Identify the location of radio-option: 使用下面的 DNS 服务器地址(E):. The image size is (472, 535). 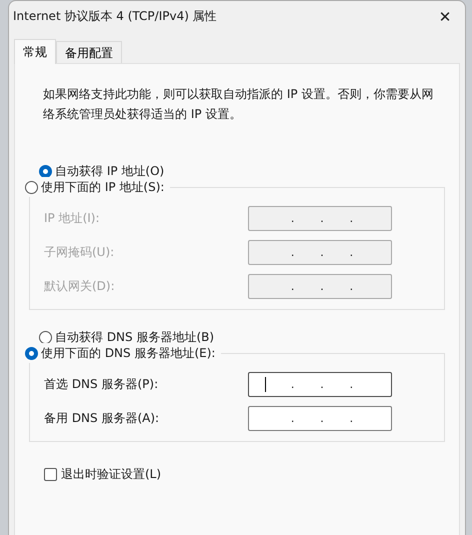
(123, 353).